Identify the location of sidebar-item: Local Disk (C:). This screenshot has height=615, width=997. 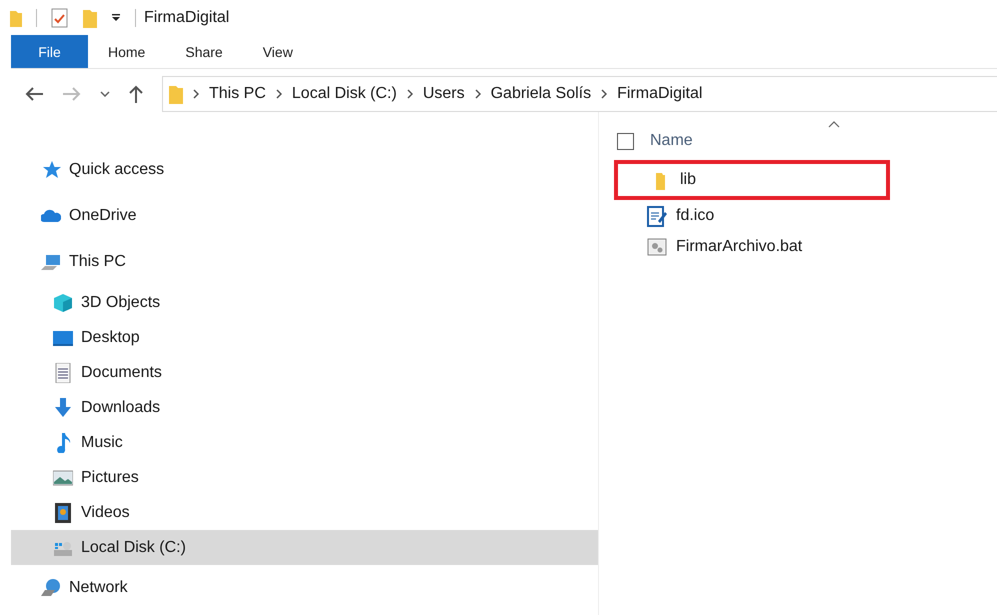
(304, 547).